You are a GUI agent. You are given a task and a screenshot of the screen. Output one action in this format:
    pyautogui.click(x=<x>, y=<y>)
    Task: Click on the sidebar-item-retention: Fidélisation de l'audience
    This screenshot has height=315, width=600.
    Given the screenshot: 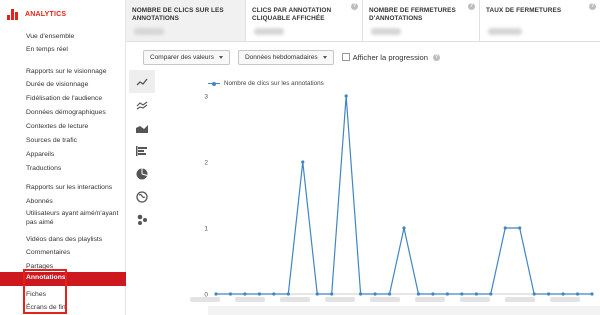 What is the action you would take?
    pyautogui.click(x=64, y=98)
    